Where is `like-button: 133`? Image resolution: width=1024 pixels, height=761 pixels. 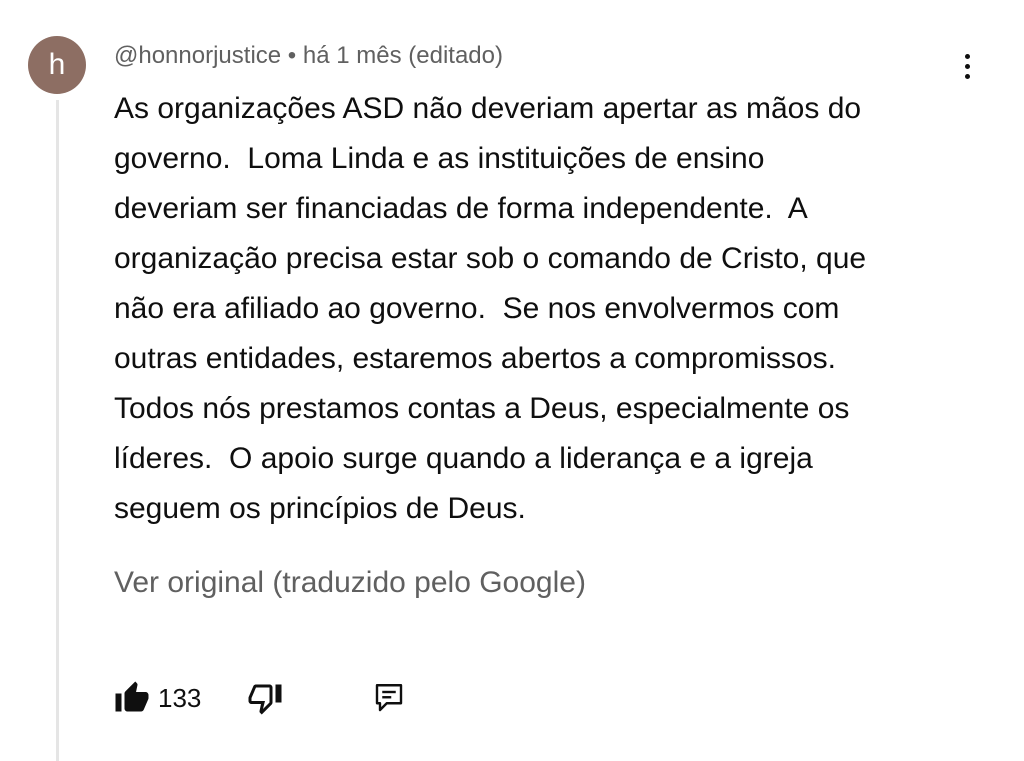 like-button: 133 is located at coordinates (157, 698).